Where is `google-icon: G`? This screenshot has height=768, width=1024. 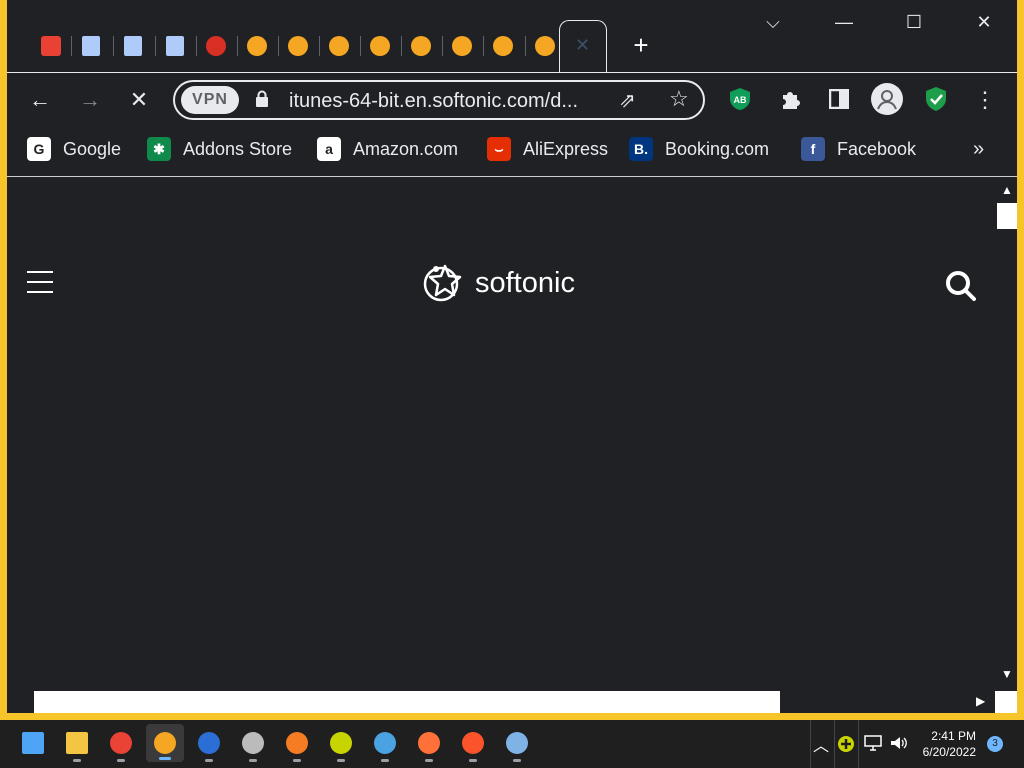
google-icon: G is located at coordinates (39, 149).